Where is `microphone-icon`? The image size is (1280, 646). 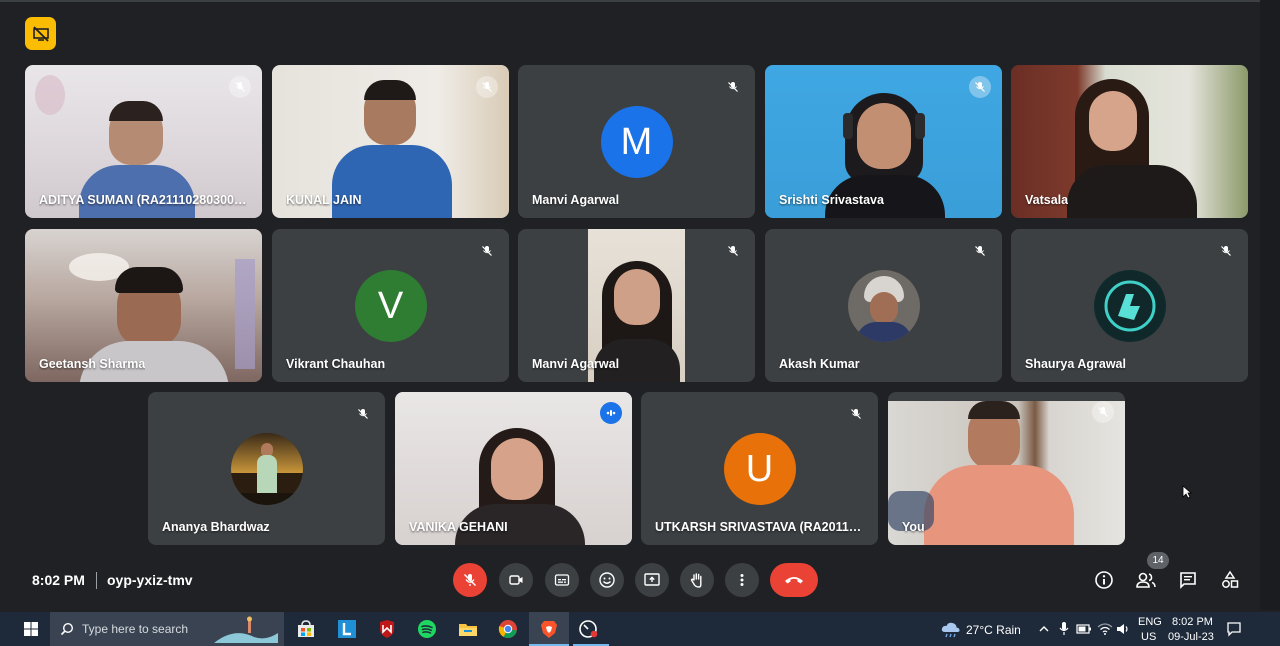 microphone-icon is located at coordinates (1064, 629).